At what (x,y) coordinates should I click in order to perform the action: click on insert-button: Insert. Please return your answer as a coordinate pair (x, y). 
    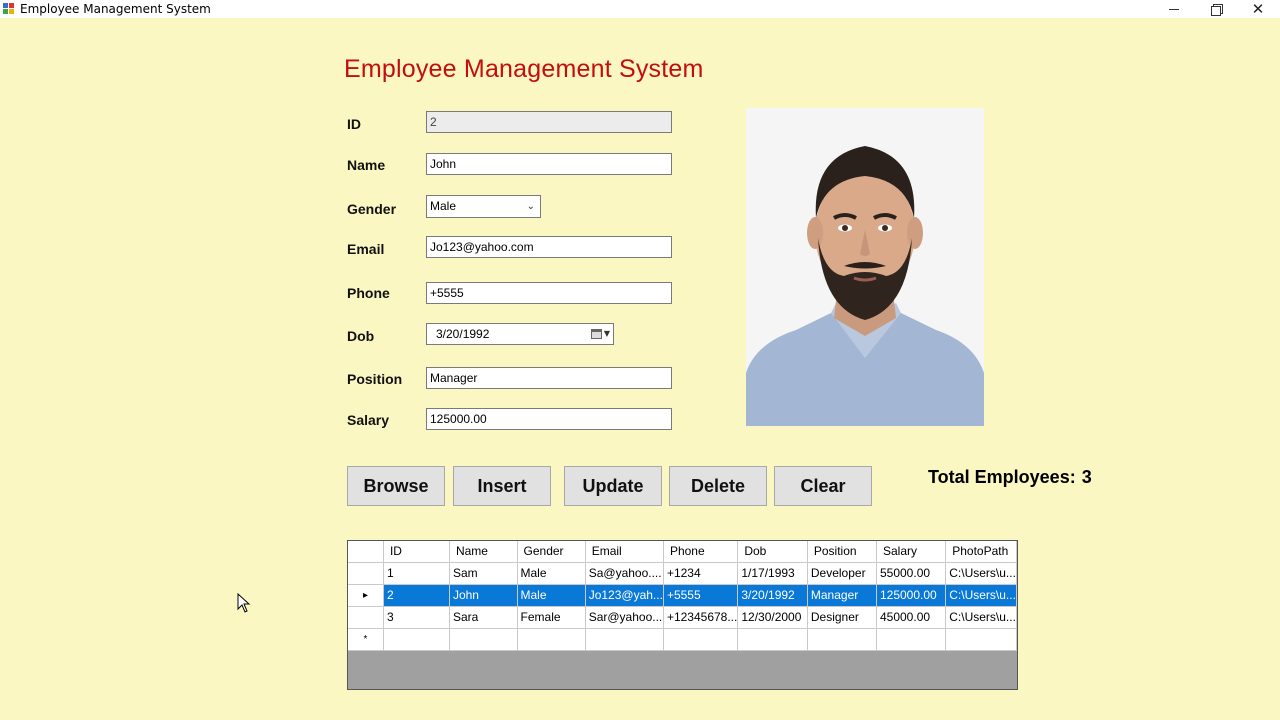
    Looking at the image, I should click on (502, 486).